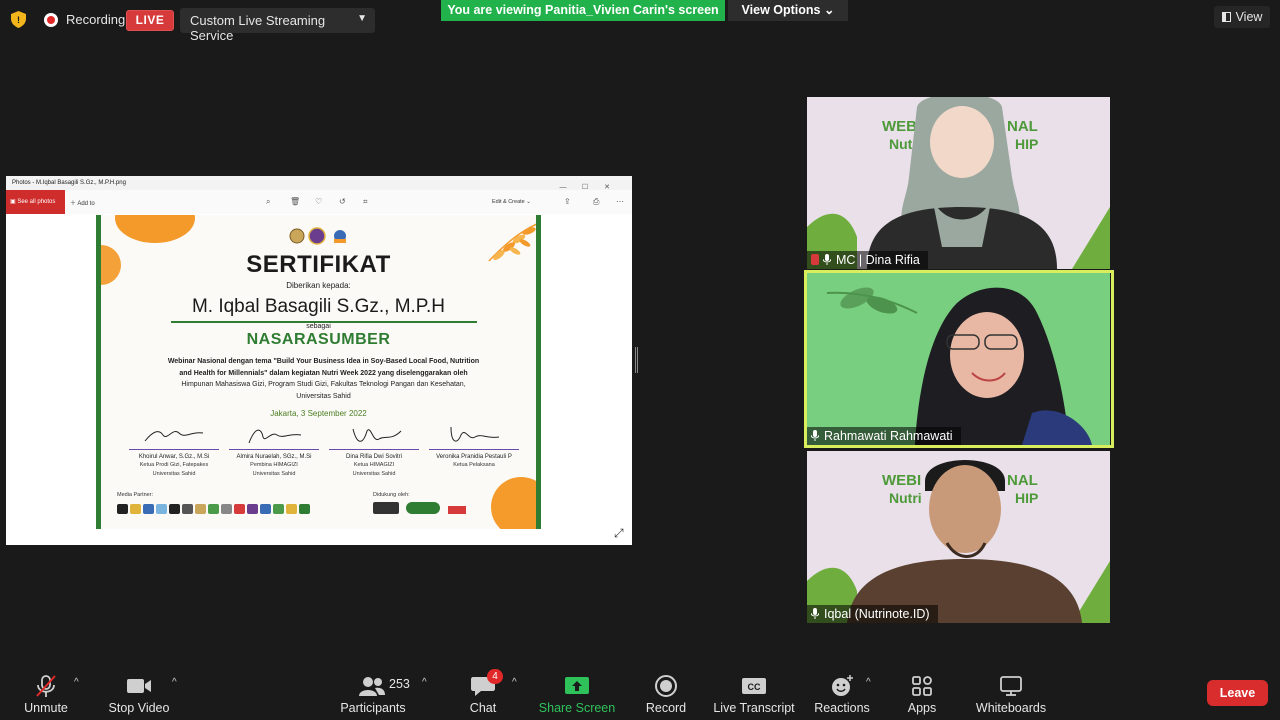 This screenshot has height=720, width=1280. Describe the element at coordinates (842, 685) in the screenshot. I see `reactions-smiley-icon` at that location.